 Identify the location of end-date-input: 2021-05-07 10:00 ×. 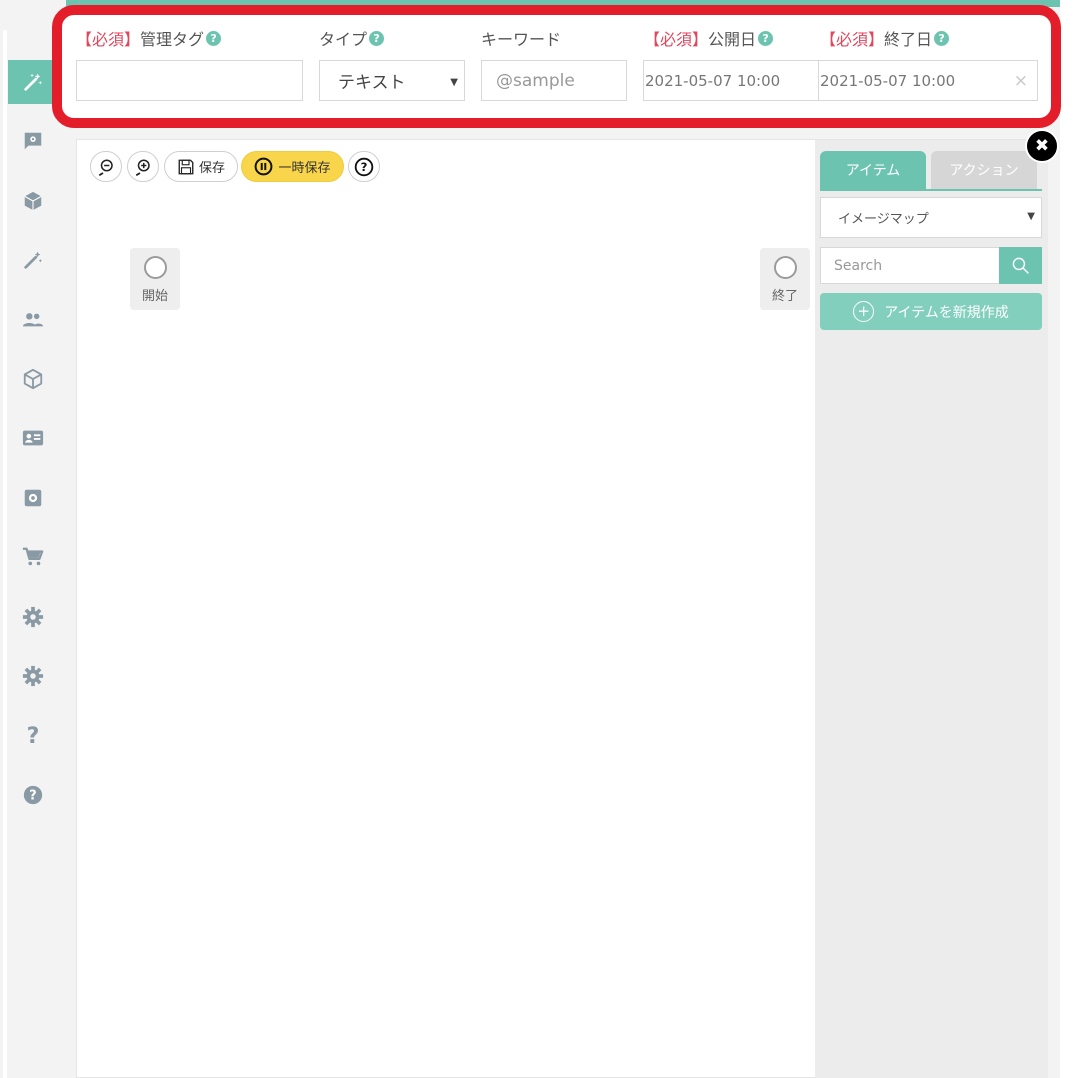
(928, 80).